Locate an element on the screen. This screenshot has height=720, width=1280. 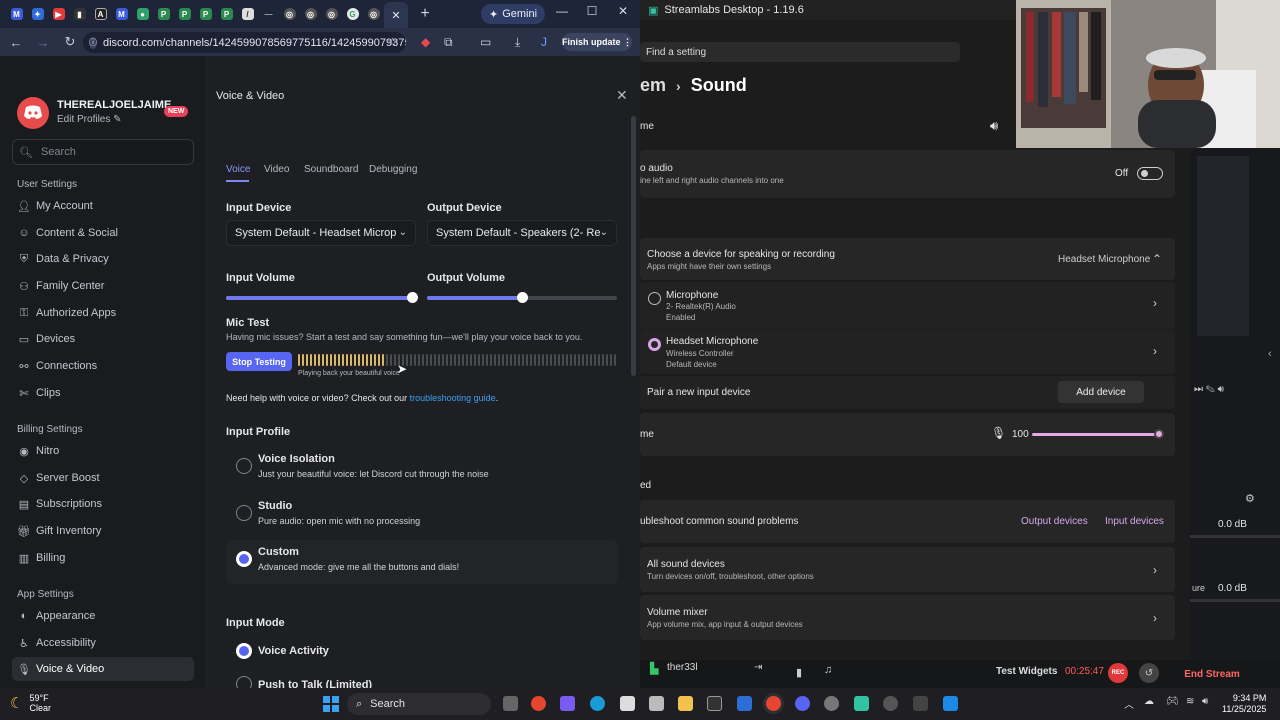
clock: 9:34 PM 11/25/2025 is located at coordinates (1244, 704).